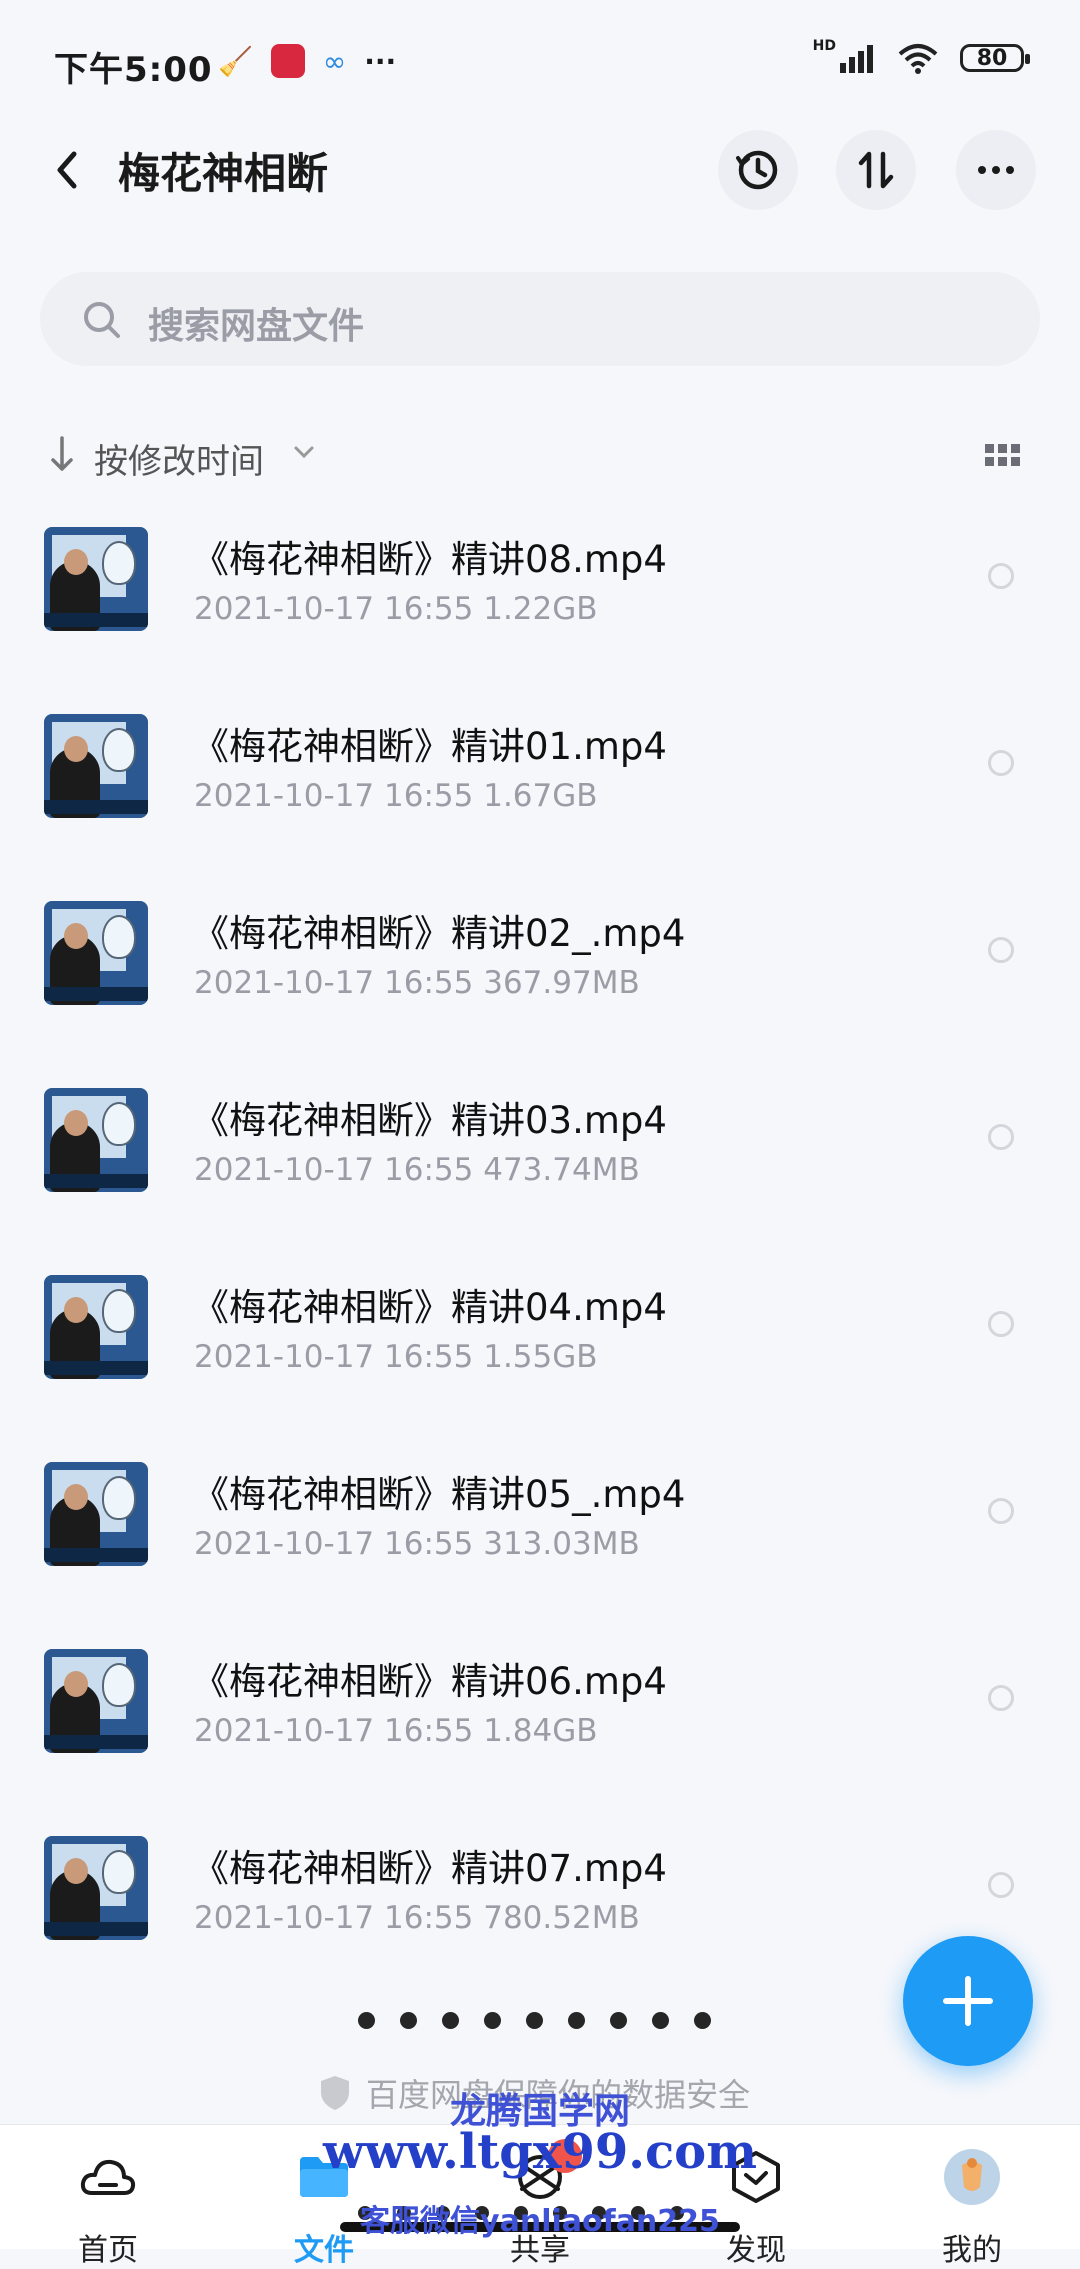 This screenshot has height=2269, width=1080. I want to click on notification-icons: 🧹 ∞ ···, so click(307, 61).